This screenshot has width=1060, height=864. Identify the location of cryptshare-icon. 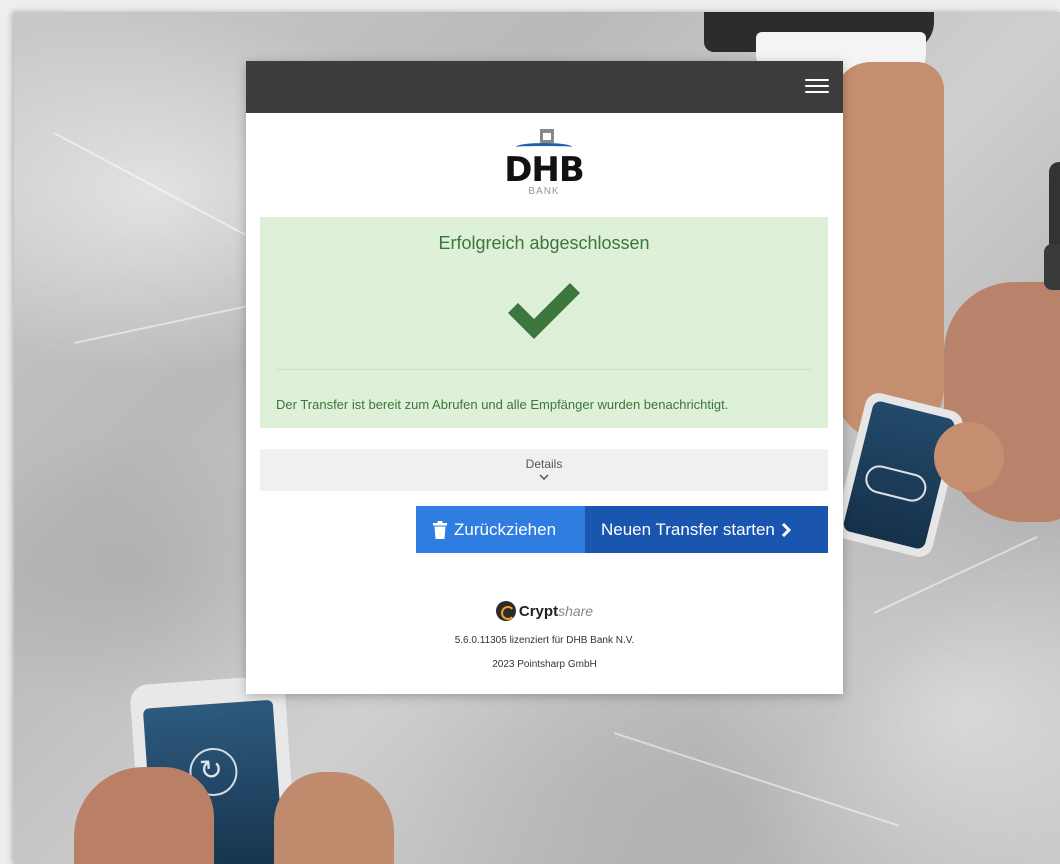
(505, 611).